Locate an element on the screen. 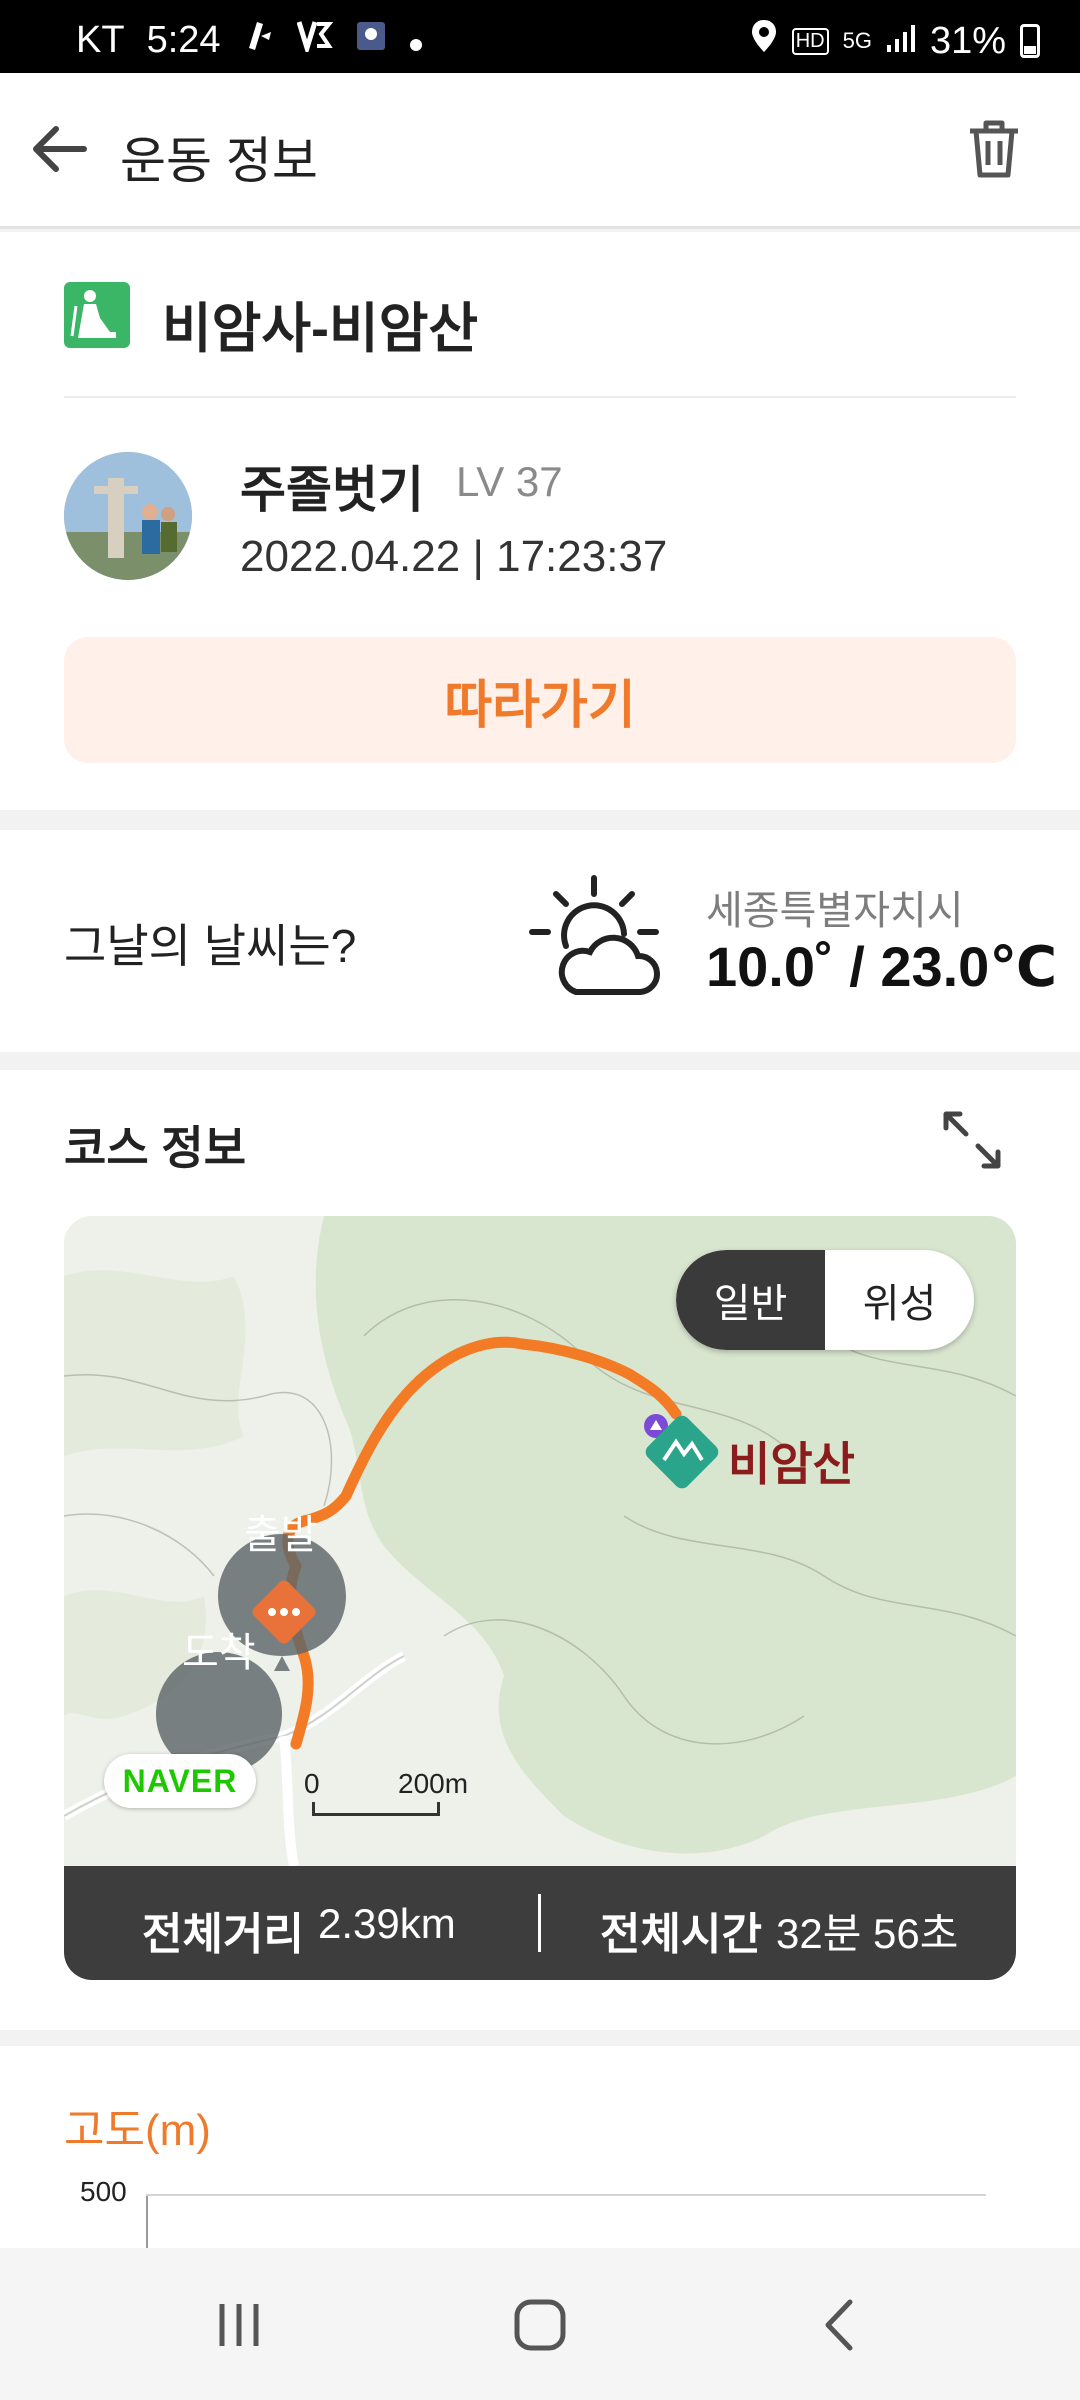  dot-icon is located at coordinates (416, 40).